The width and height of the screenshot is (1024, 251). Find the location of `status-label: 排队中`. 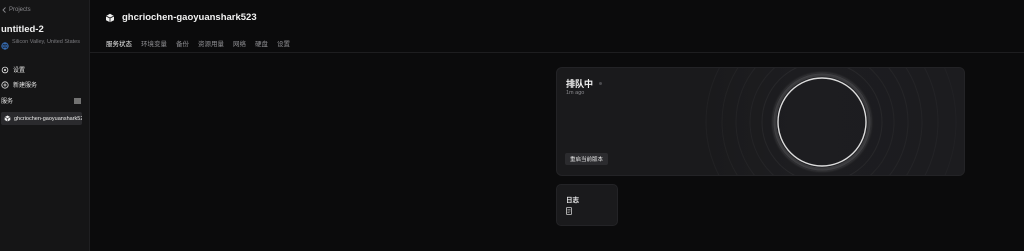

status-label: 排队中 is located at coordinates (580, 84).